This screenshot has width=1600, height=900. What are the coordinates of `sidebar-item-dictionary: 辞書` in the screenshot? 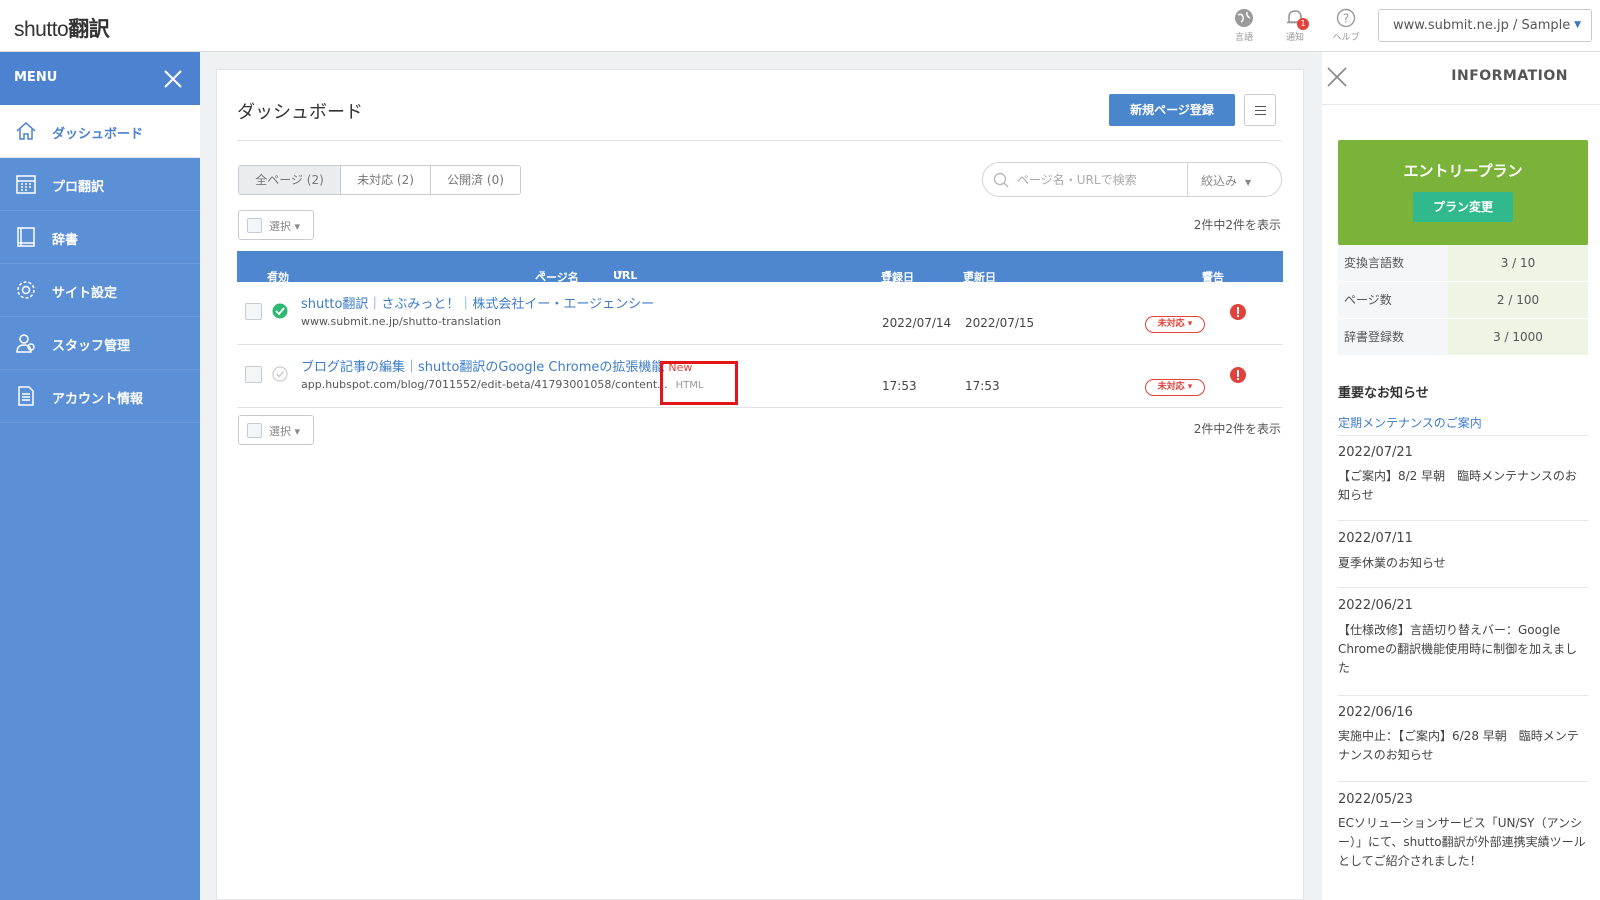 It's located at (100, 237).